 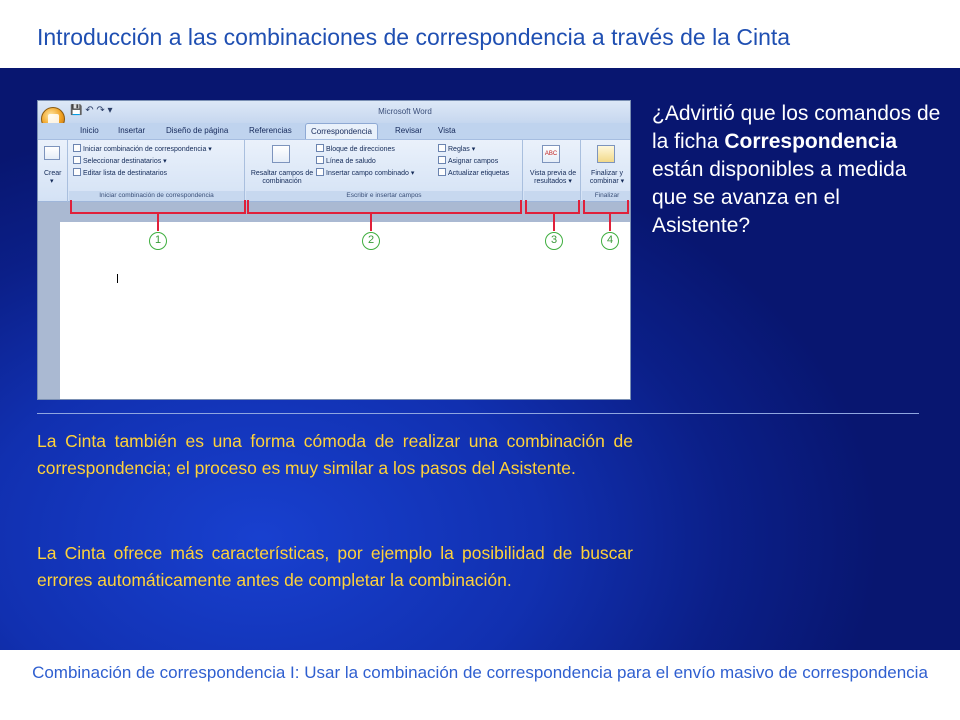 I want to click on tab-correspondencia: Correspondencia, so click(x=341, y=131).